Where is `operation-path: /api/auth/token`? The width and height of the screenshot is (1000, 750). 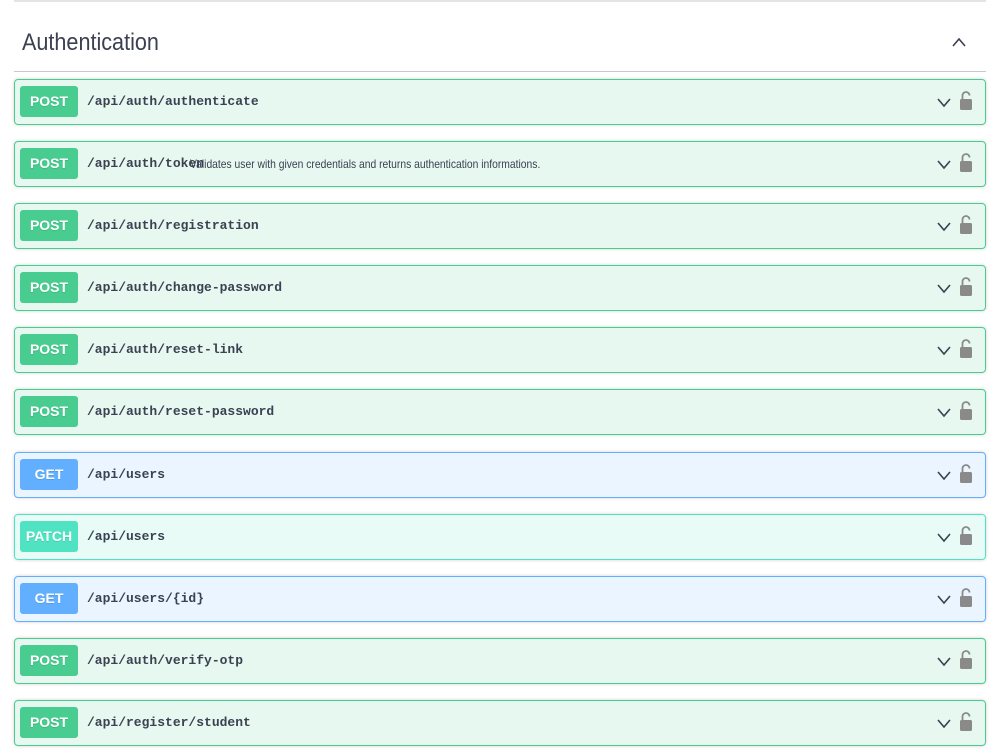 operation-path: /api/auth/token is located at coordinates (146, 163).